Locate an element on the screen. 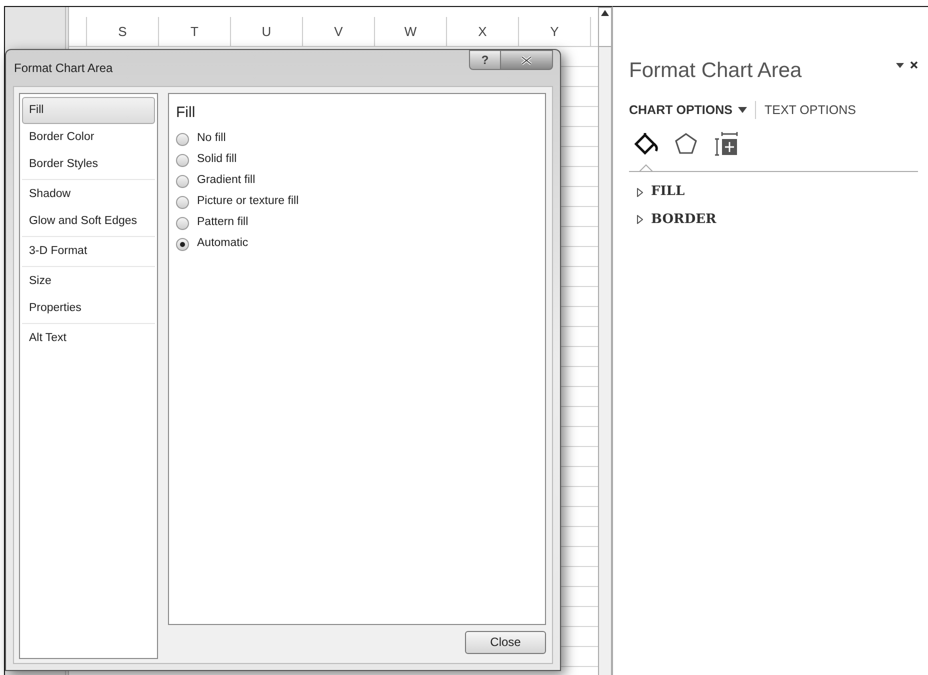 The height and width of the screenshot is (675, 928). category-item: Alt Text is located at coordinates (88, 338).